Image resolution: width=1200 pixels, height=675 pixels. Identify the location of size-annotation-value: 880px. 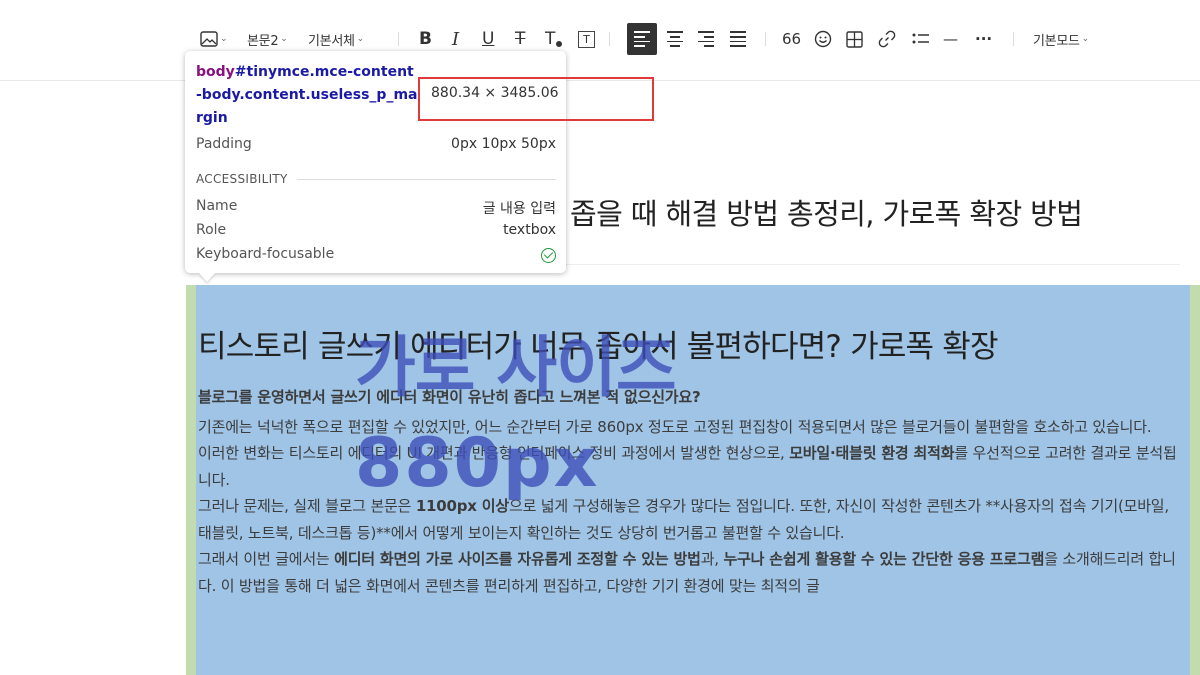
(477, 463).